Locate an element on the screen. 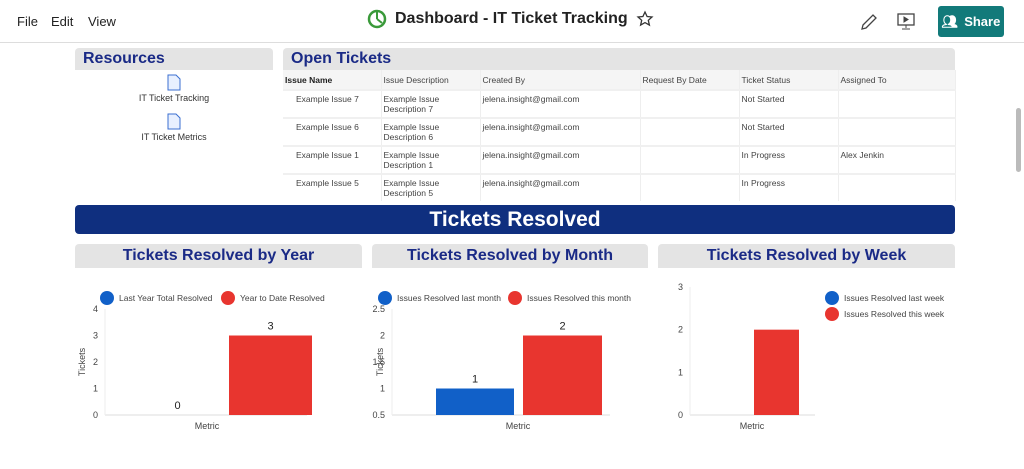  legend-label: Issues Resolved this week is located at coordinates (894, 314).